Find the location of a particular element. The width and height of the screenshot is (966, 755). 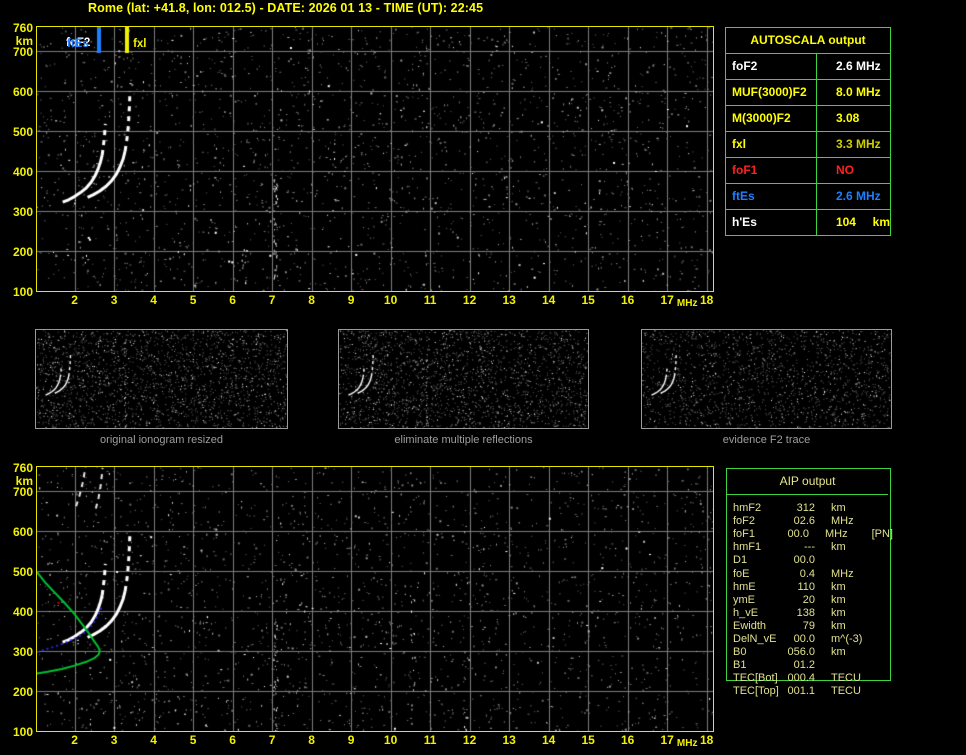

thumbnail-caption-1: eliminate multiple reflections is located at coordinates (463, 440).